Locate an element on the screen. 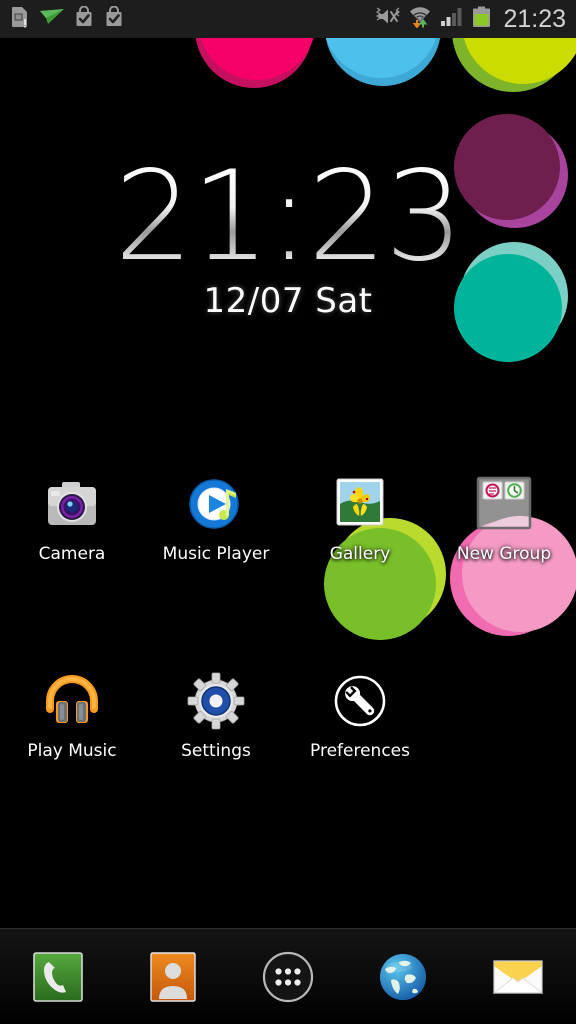  dock-email is located at coordinates (518, 977).